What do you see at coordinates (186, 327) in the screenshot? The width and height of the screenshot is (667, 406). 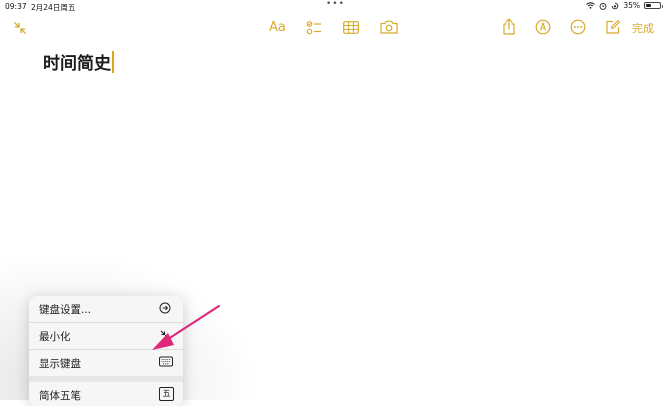 I see `annotation-arrow` at bounding box center [186, 327].